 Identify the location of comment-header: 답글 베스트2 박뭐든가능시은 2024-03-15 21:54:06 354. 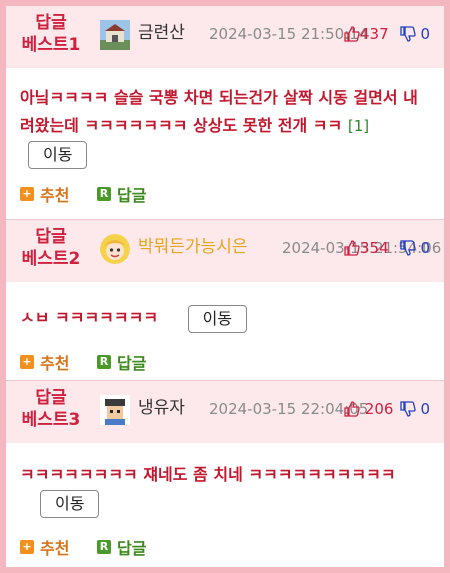
(225, 251).